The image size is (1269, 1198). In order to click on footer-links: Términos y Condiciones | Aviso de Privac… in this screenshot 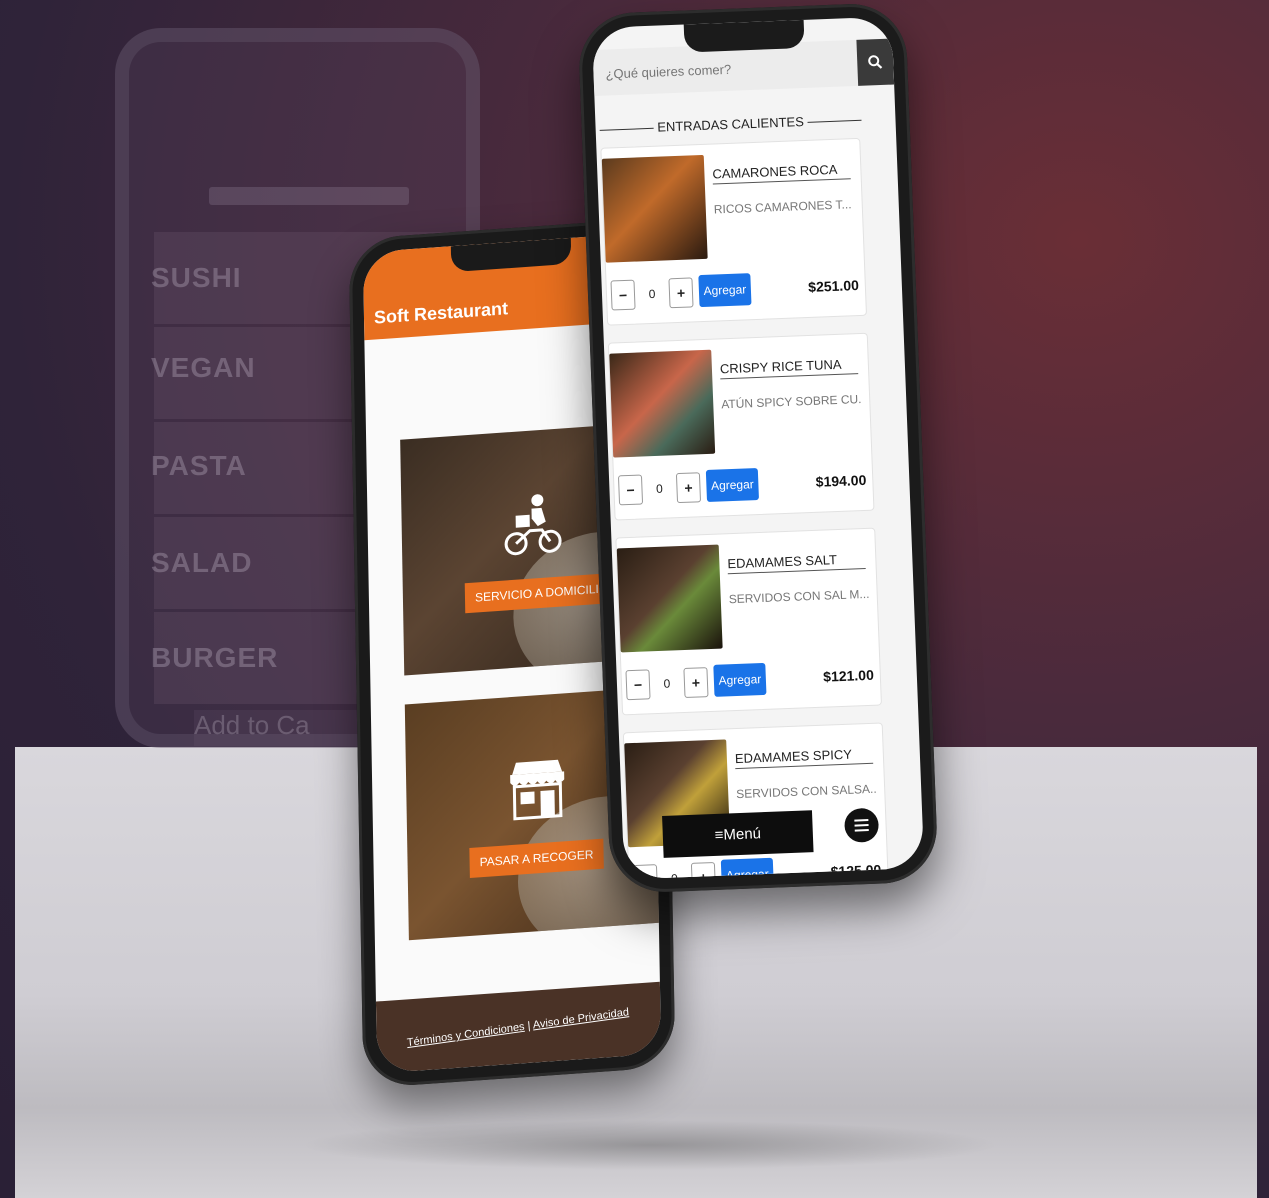, I will do `click(517, 1027)`.